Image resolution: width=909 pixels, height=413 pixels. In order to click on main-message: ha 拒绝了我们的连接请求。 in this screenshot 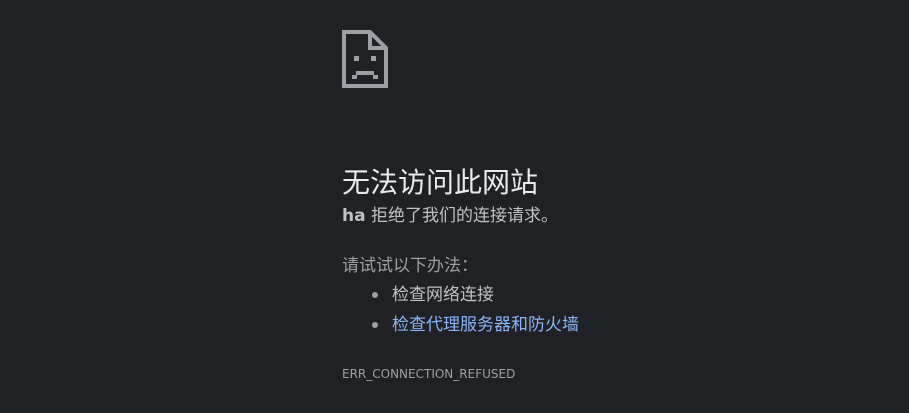, I will do `click(450, 216)`.